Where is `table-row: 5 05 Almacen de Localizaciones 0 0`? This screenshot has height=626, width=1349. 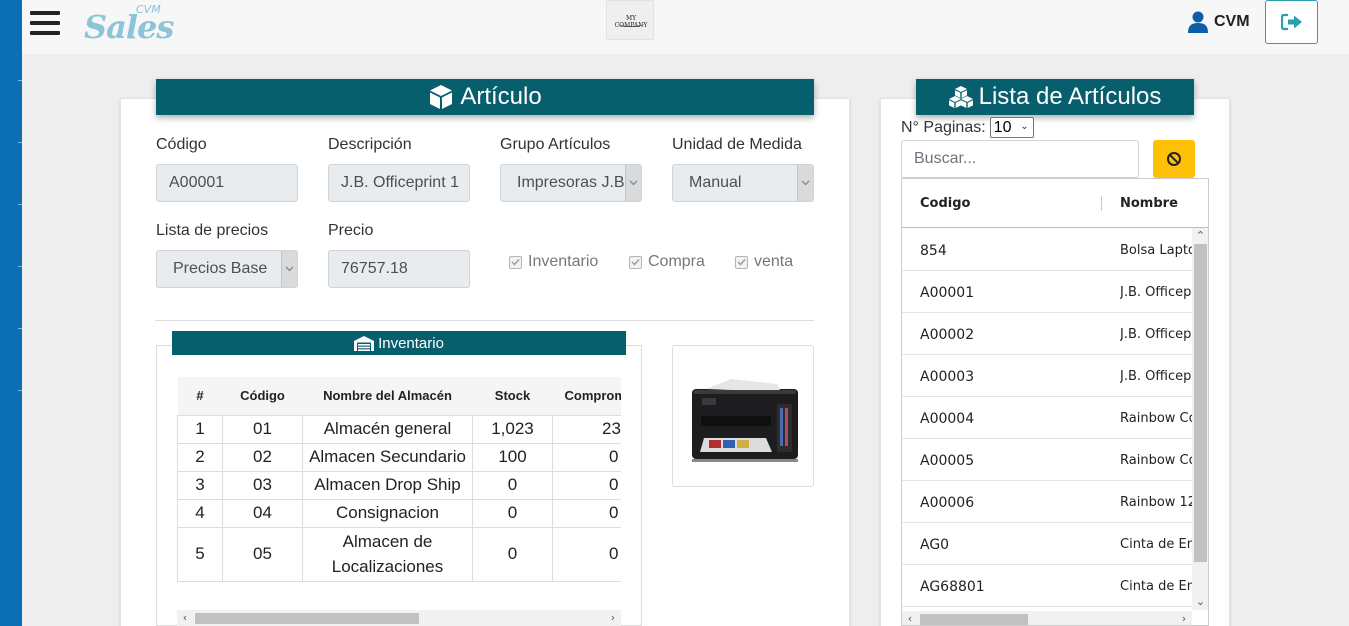
table-row: 5 05 Almacen de Localizaciones 0 0 is located at coordinates (399, 554).